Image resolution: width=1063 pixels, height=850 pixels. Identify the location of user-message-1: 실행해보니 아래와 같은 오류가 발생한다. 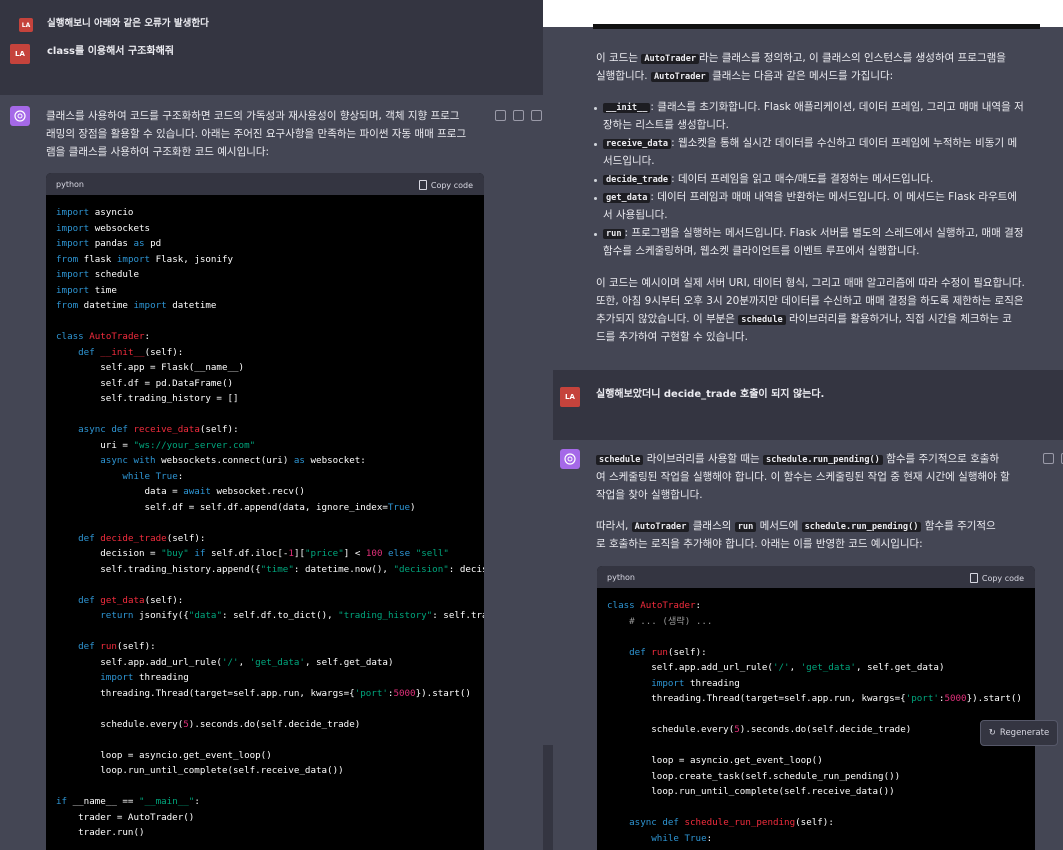
(128, 23).